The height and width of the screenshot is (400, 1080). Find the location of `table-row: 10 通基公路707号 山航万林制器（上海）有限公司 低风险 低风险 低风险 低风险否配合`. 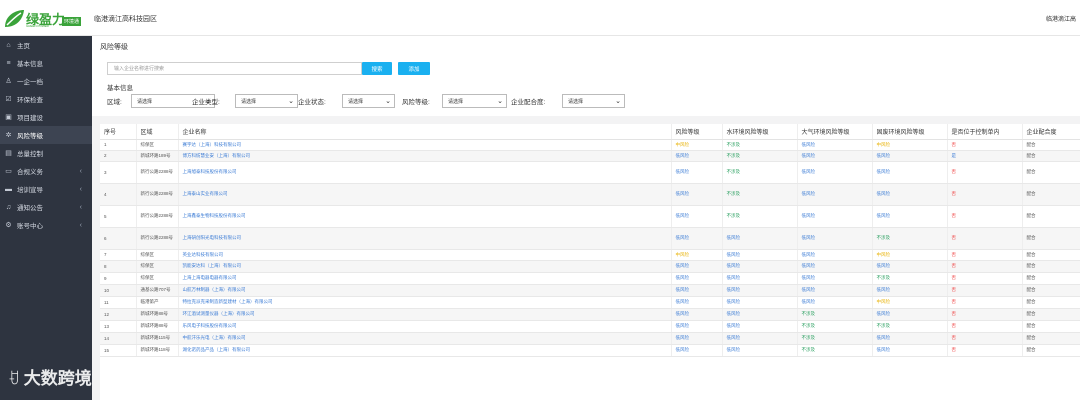

table-row: 10 通基公路707号 山航万林制器（上海）有限公司 低风险 低风险 低风险 低风险否配合 is located at coordinates (590, 290).